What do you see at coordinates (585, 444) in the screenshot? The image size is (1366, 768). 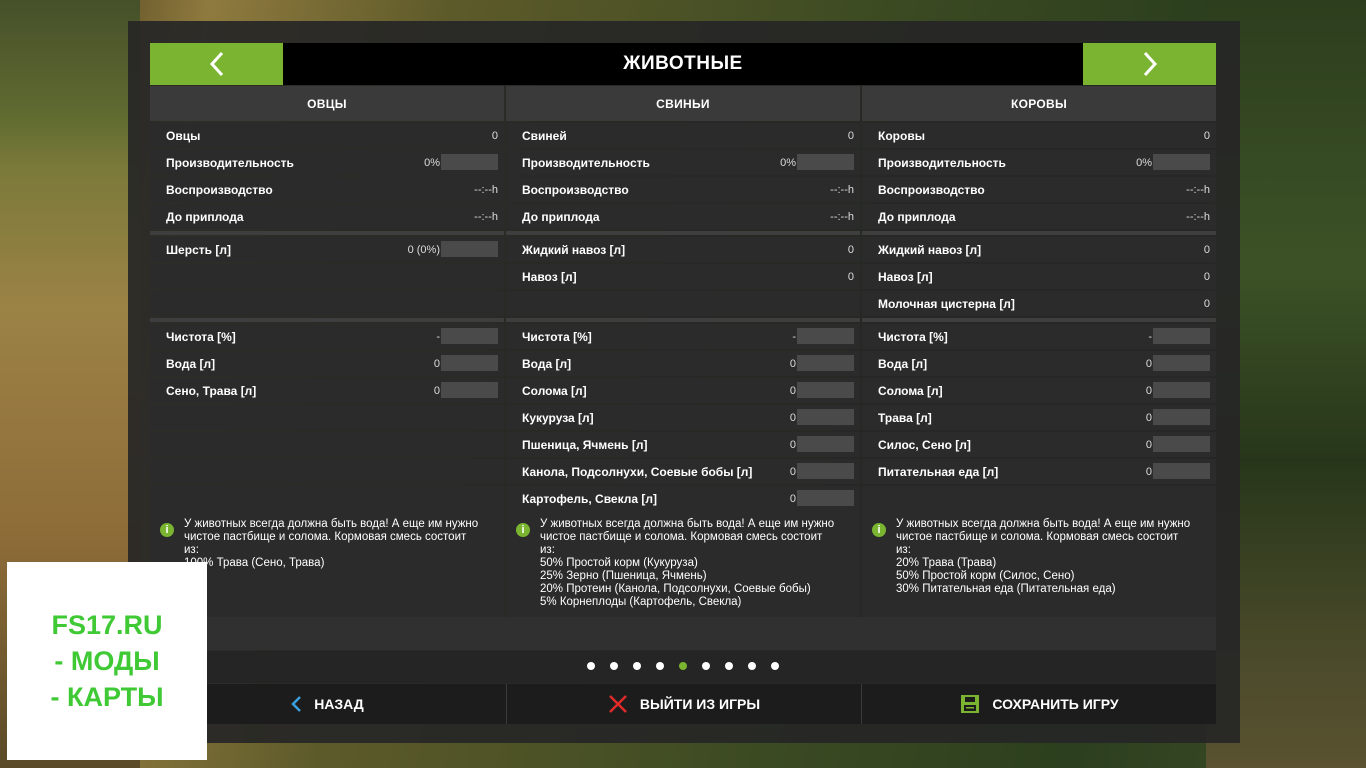 I see `row-label: Пшеница, Ячмень [л]` at bounding box center [585, 444].